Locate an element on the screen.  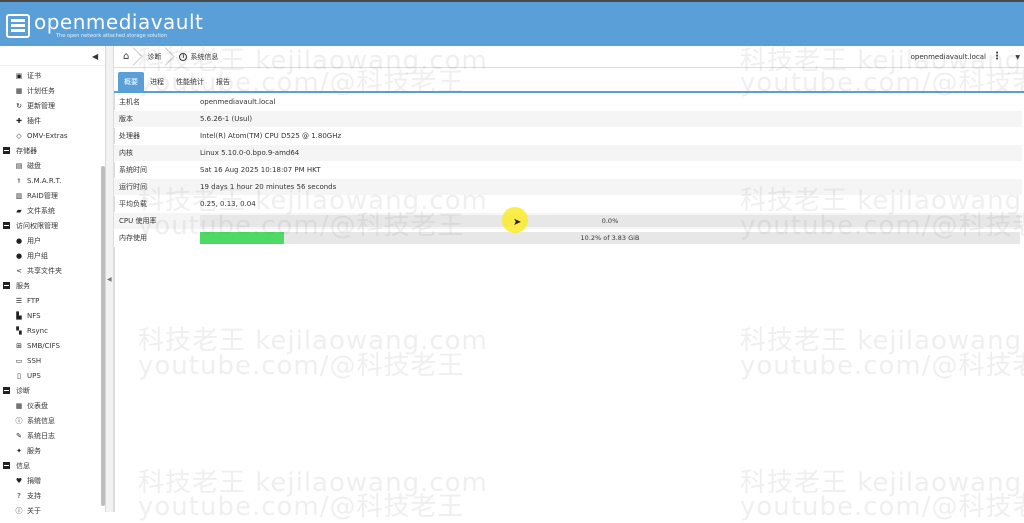
tab: 概要 is located at coordinates (131, 82).